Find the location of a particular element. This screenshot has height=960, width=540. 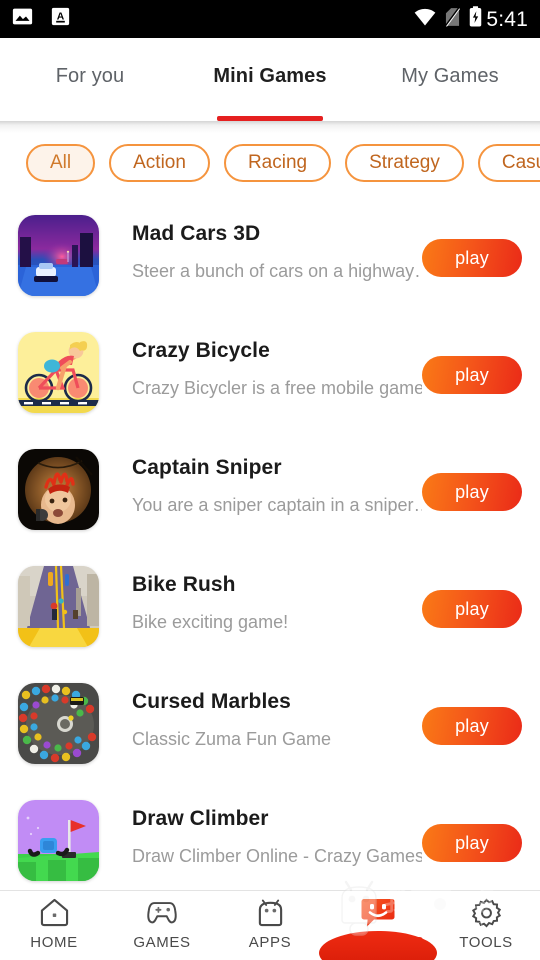

nav-item-home: HOME is located at coordinates (54, 923).